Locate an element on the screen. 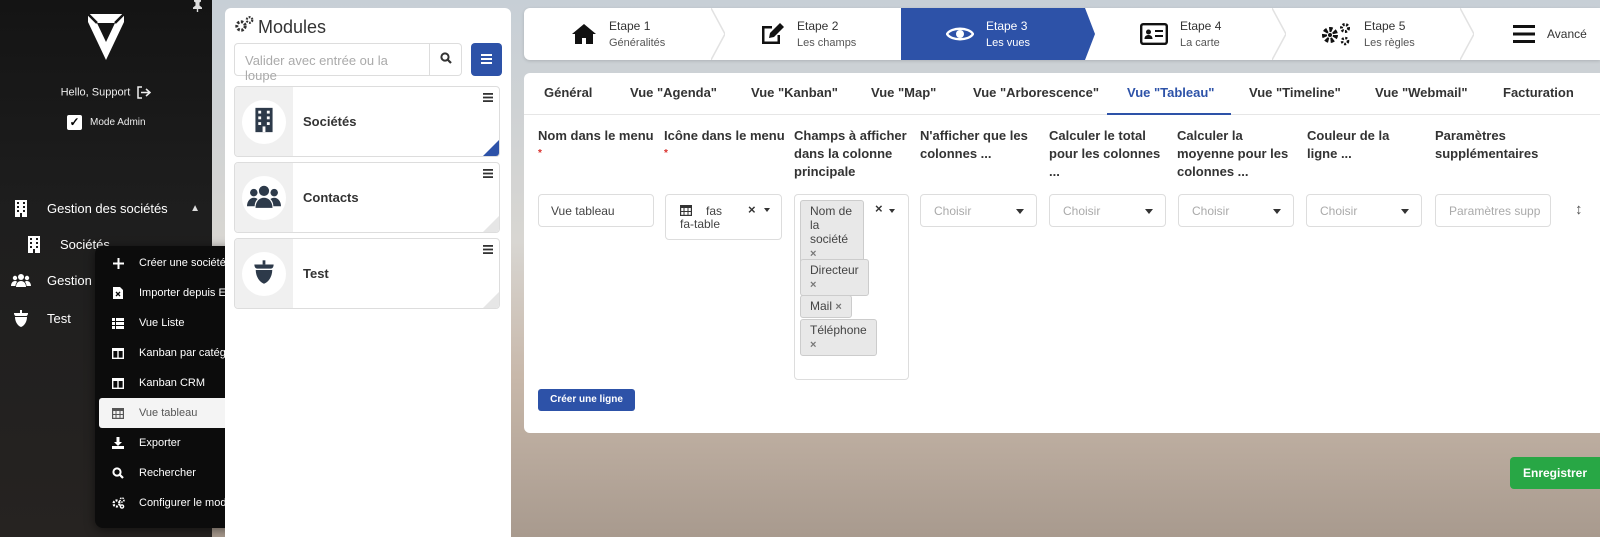 The width and height of the screenshot is (1600, 537). create-row-button: Créer une ligne is located at coordinates (586, 400).